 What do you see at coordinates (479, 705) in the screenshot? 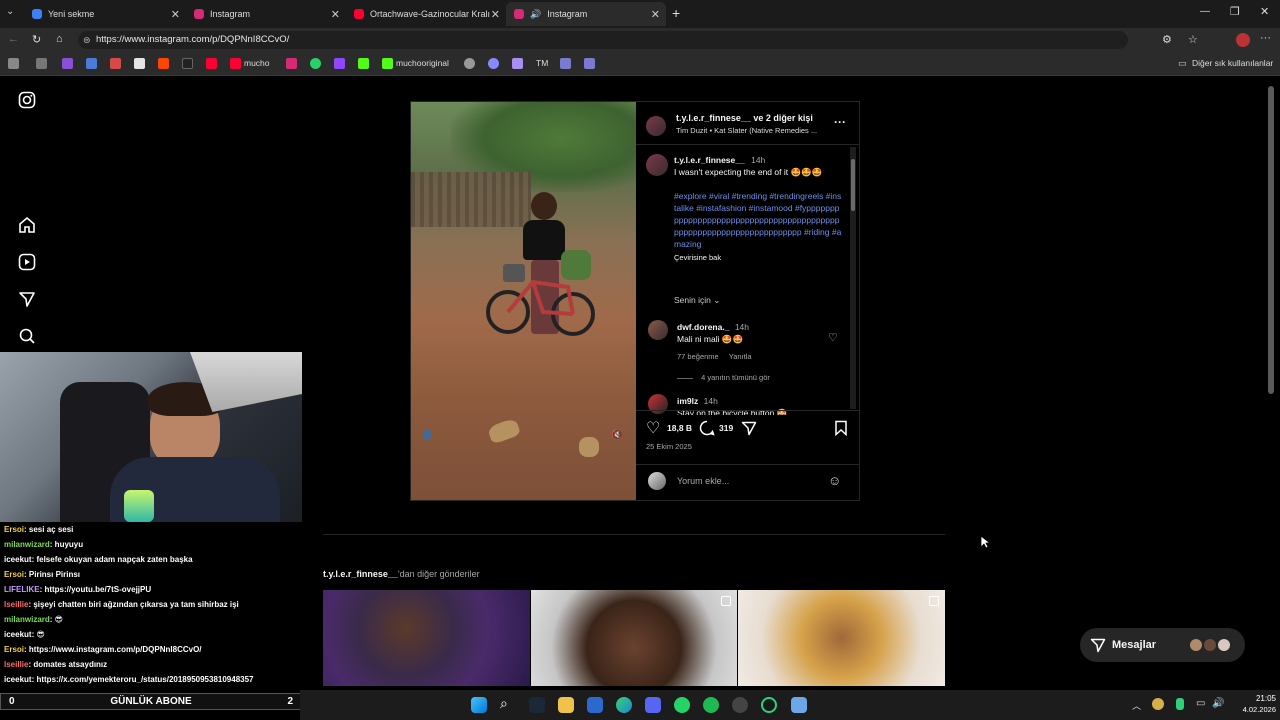
I see `start-icon` at bounding box center [479, 705].